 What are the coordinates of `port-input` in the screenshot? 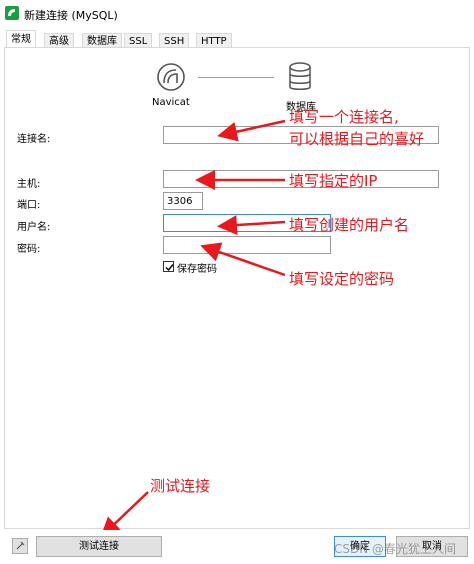 It's located at (183, 201).